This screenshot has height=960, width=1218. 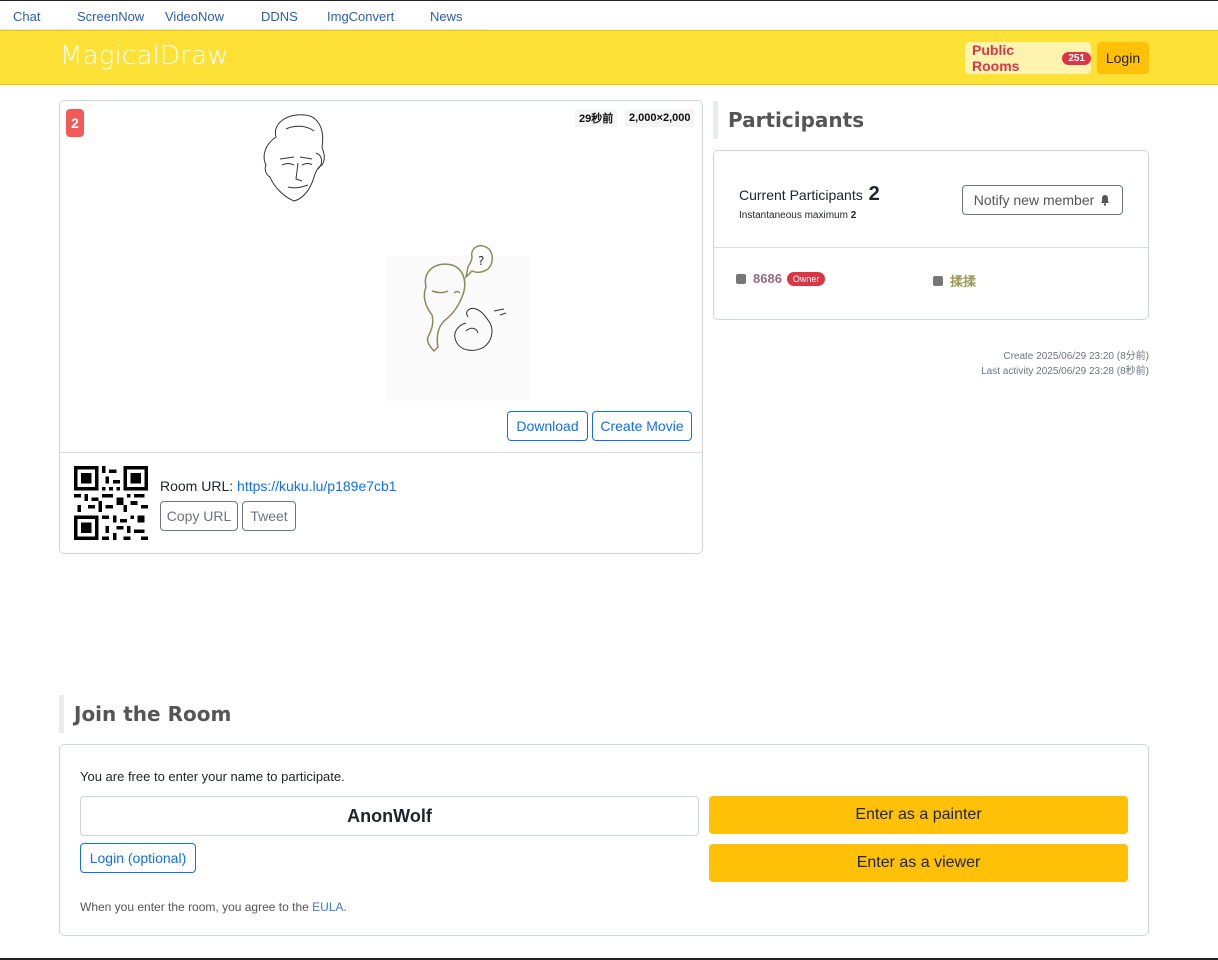 What do you see at coordinates (918, 815) in the screenshot?
I see `enter-as-painter-button: Enter as a painter` at bounding box center [918, 815].